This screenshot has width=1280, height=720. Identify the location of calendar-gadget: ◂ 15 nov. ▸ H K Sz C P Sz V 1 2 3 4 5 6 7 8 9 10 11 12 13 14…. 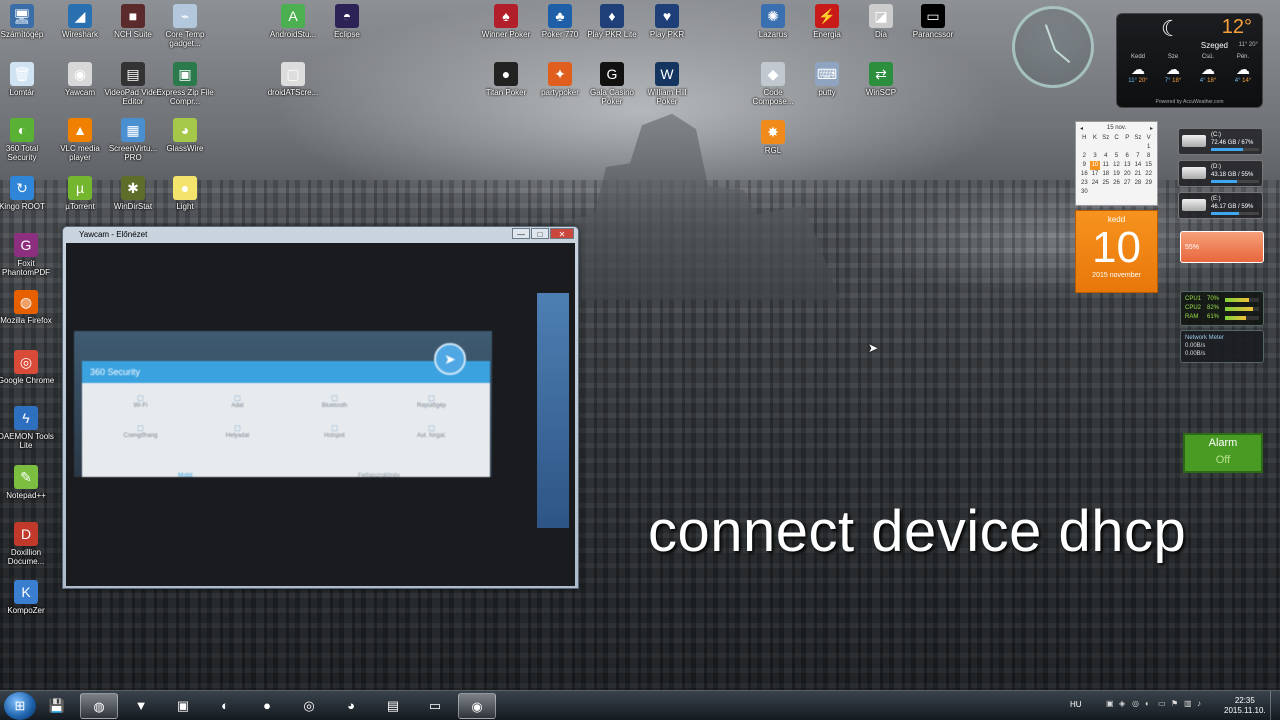
(1116, 163).